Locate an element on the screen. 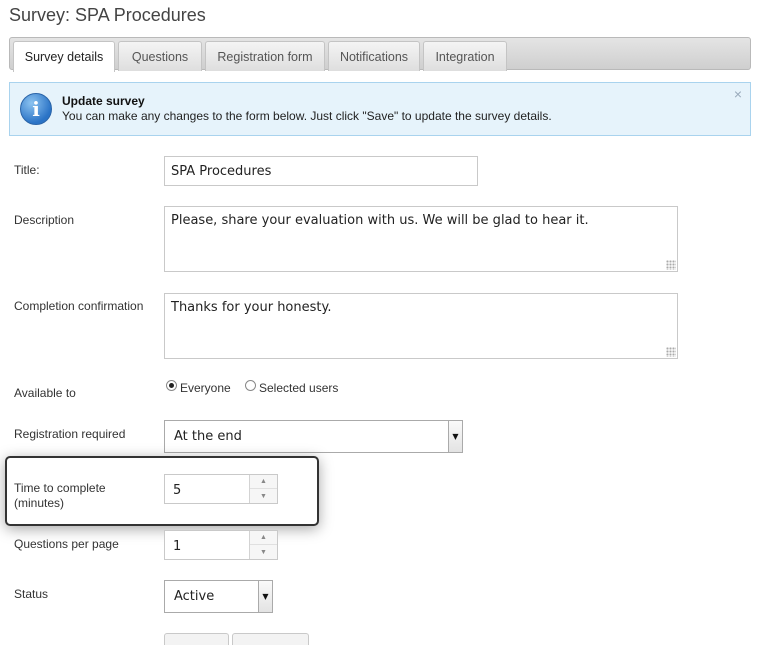 The image size is (760, 645). registration-select-value: At the end is located at coordinates (208, 436).